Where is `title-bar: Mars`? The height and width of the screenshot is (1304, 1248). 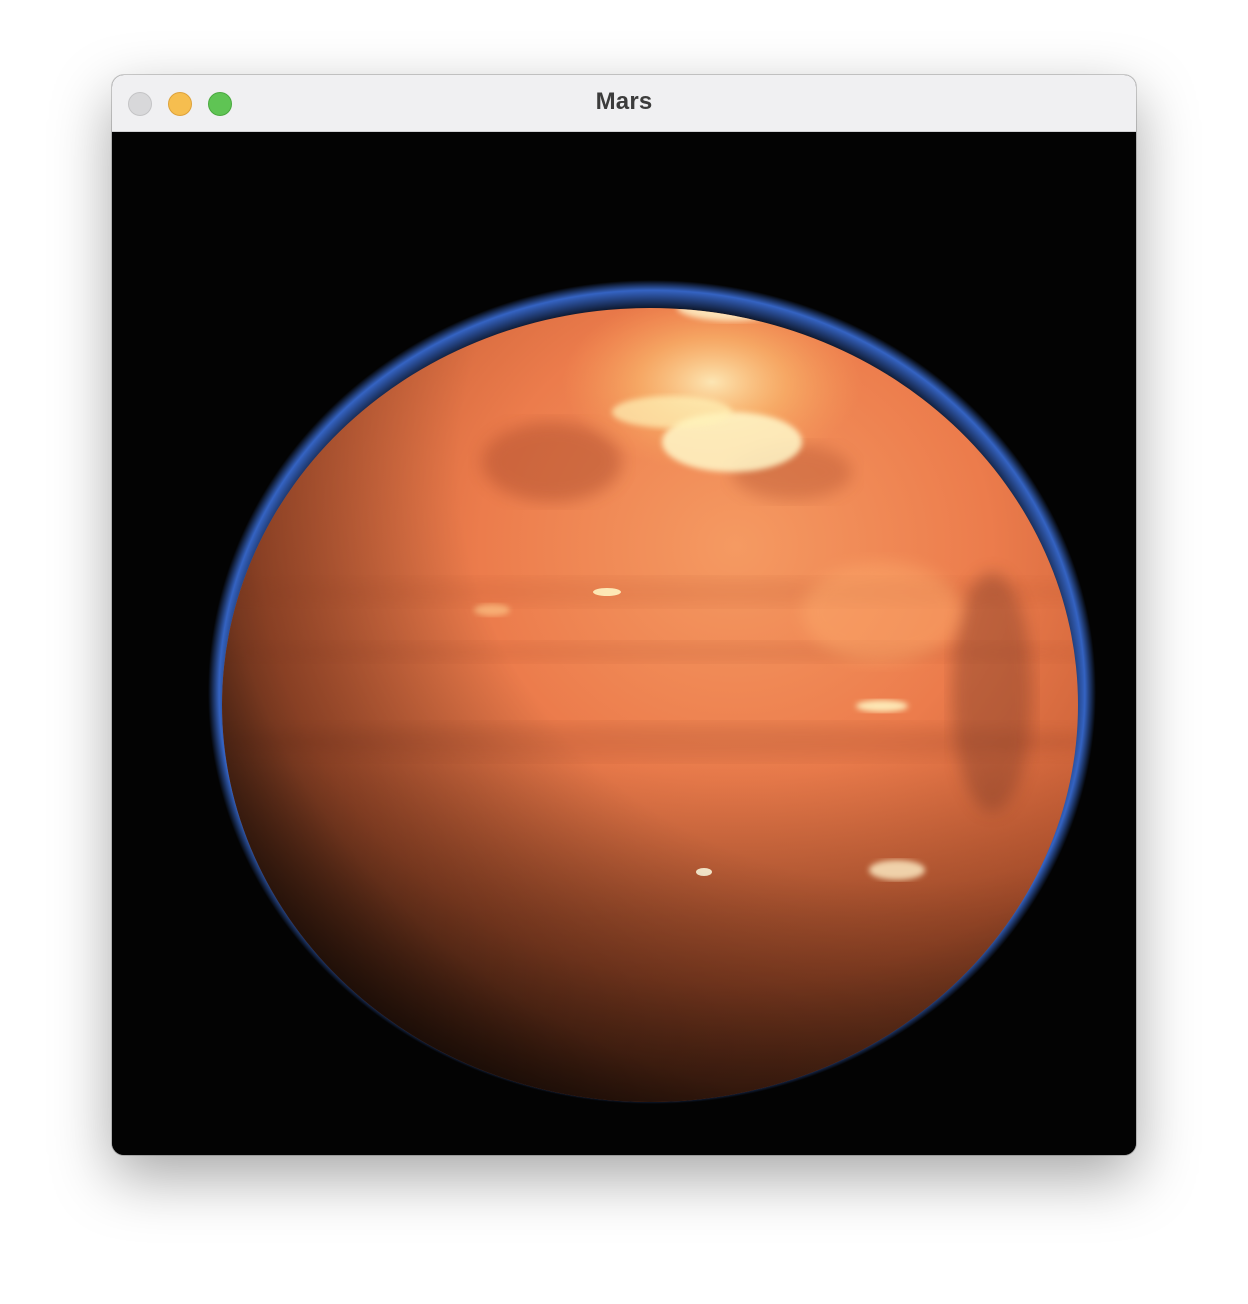 title-bar: Mars is located at coordinates (624, 103).